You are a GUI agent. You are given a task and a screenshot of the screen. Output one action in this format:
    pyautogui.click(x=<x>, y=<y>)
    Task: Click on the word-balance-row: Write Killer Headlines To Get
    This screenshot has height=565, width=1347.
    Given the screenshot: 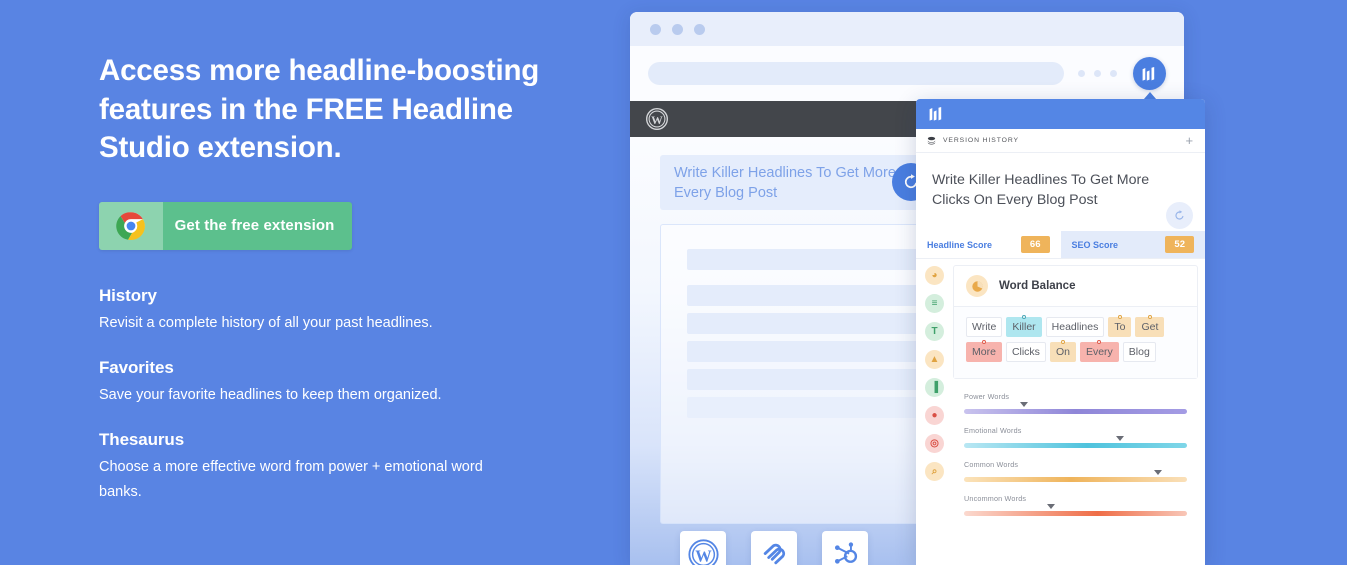 What is the action you would take?
    pyautogui.click(x=1075, y=326)
    